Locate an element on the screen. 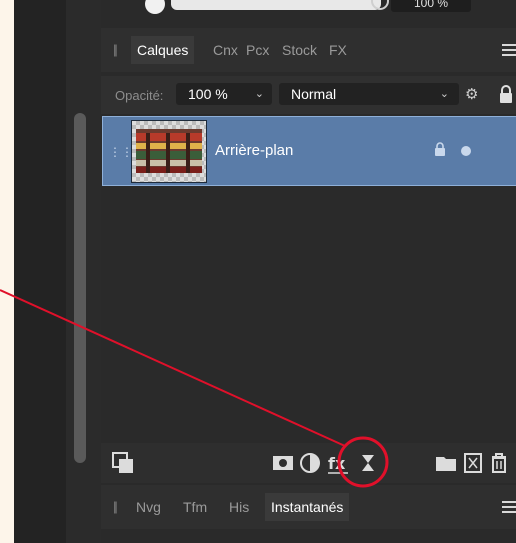  drag-handle-icon: ⋮⋮ is located at coordinates (121, 152).